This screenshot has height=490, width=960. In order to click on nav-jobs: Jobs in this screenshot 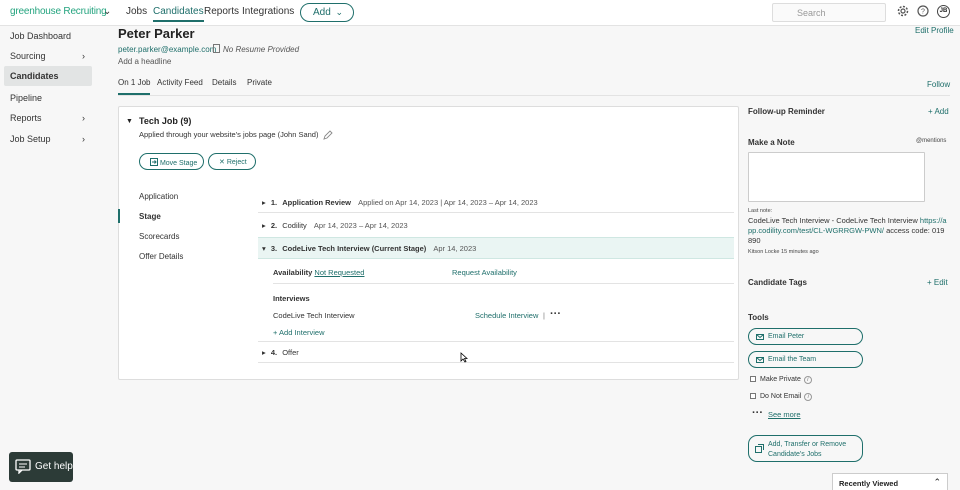, I will do `click(136, 11)`.